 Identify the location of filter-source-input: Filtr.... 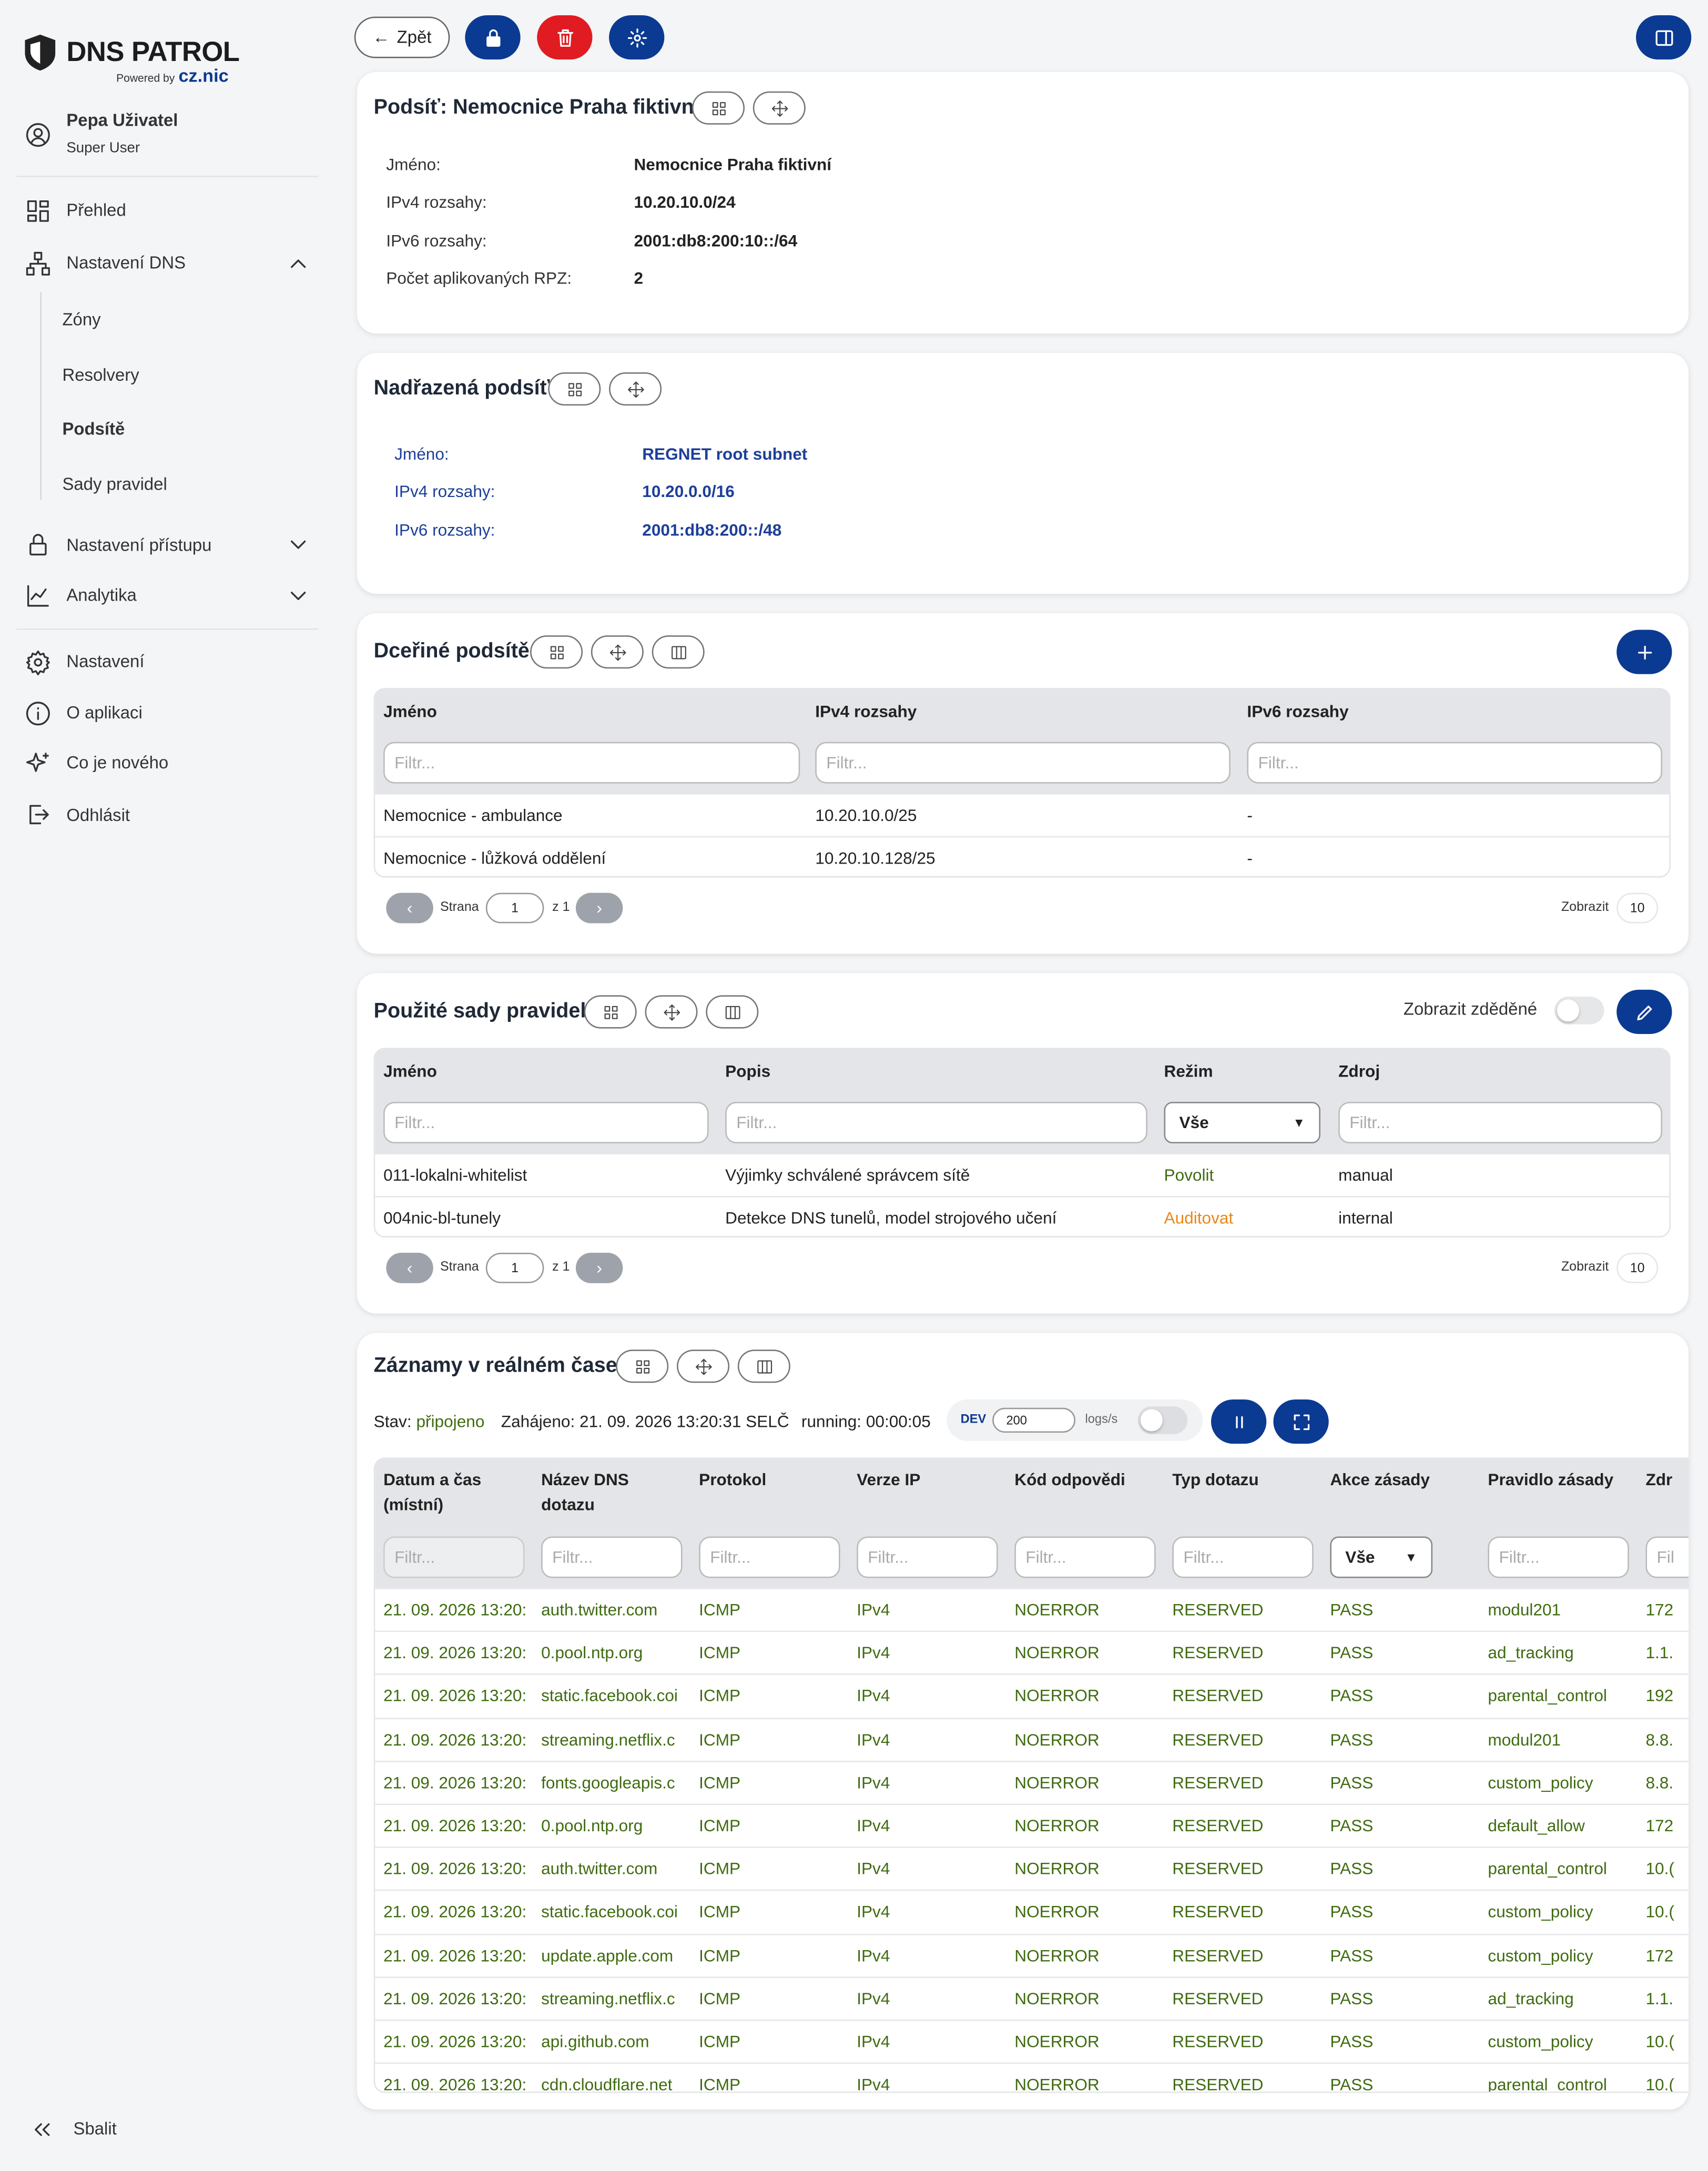
(1500, 1123).